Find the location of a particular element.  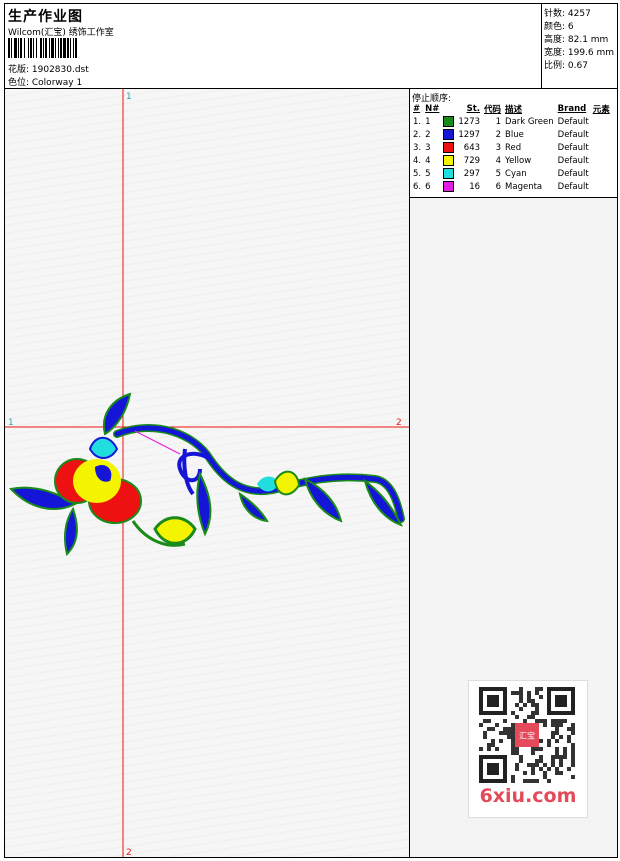

row-needle: 4 is located at coordinates (428, 160).